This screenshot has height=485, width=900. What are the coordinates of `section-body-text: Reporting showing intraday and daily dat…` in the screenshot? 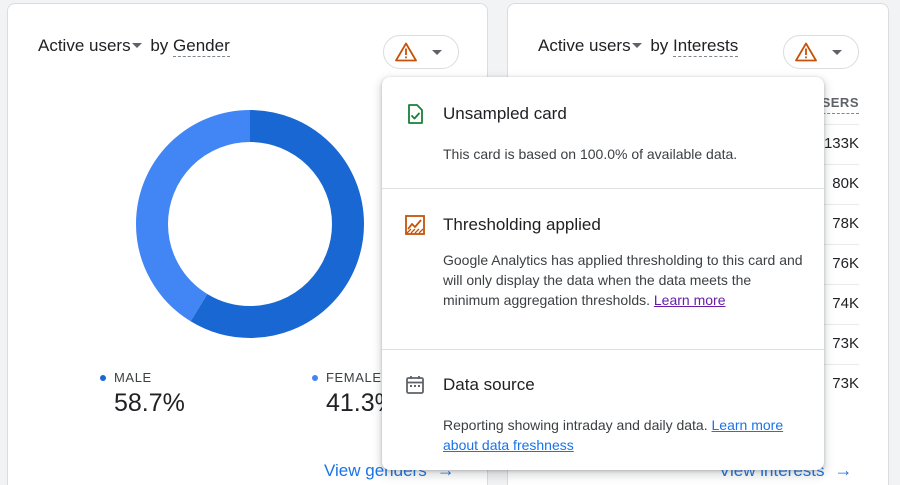 It's located at (575, 425).